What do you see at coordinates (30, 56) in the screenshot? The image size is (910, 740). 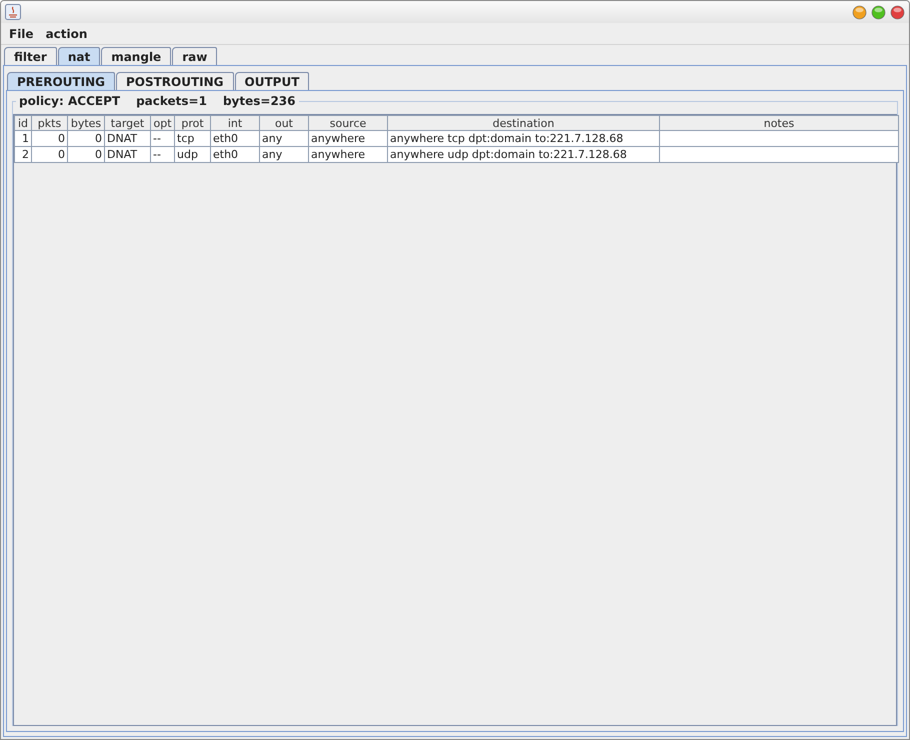 I see `table-tab: filter` at bounding box center [30, 56].